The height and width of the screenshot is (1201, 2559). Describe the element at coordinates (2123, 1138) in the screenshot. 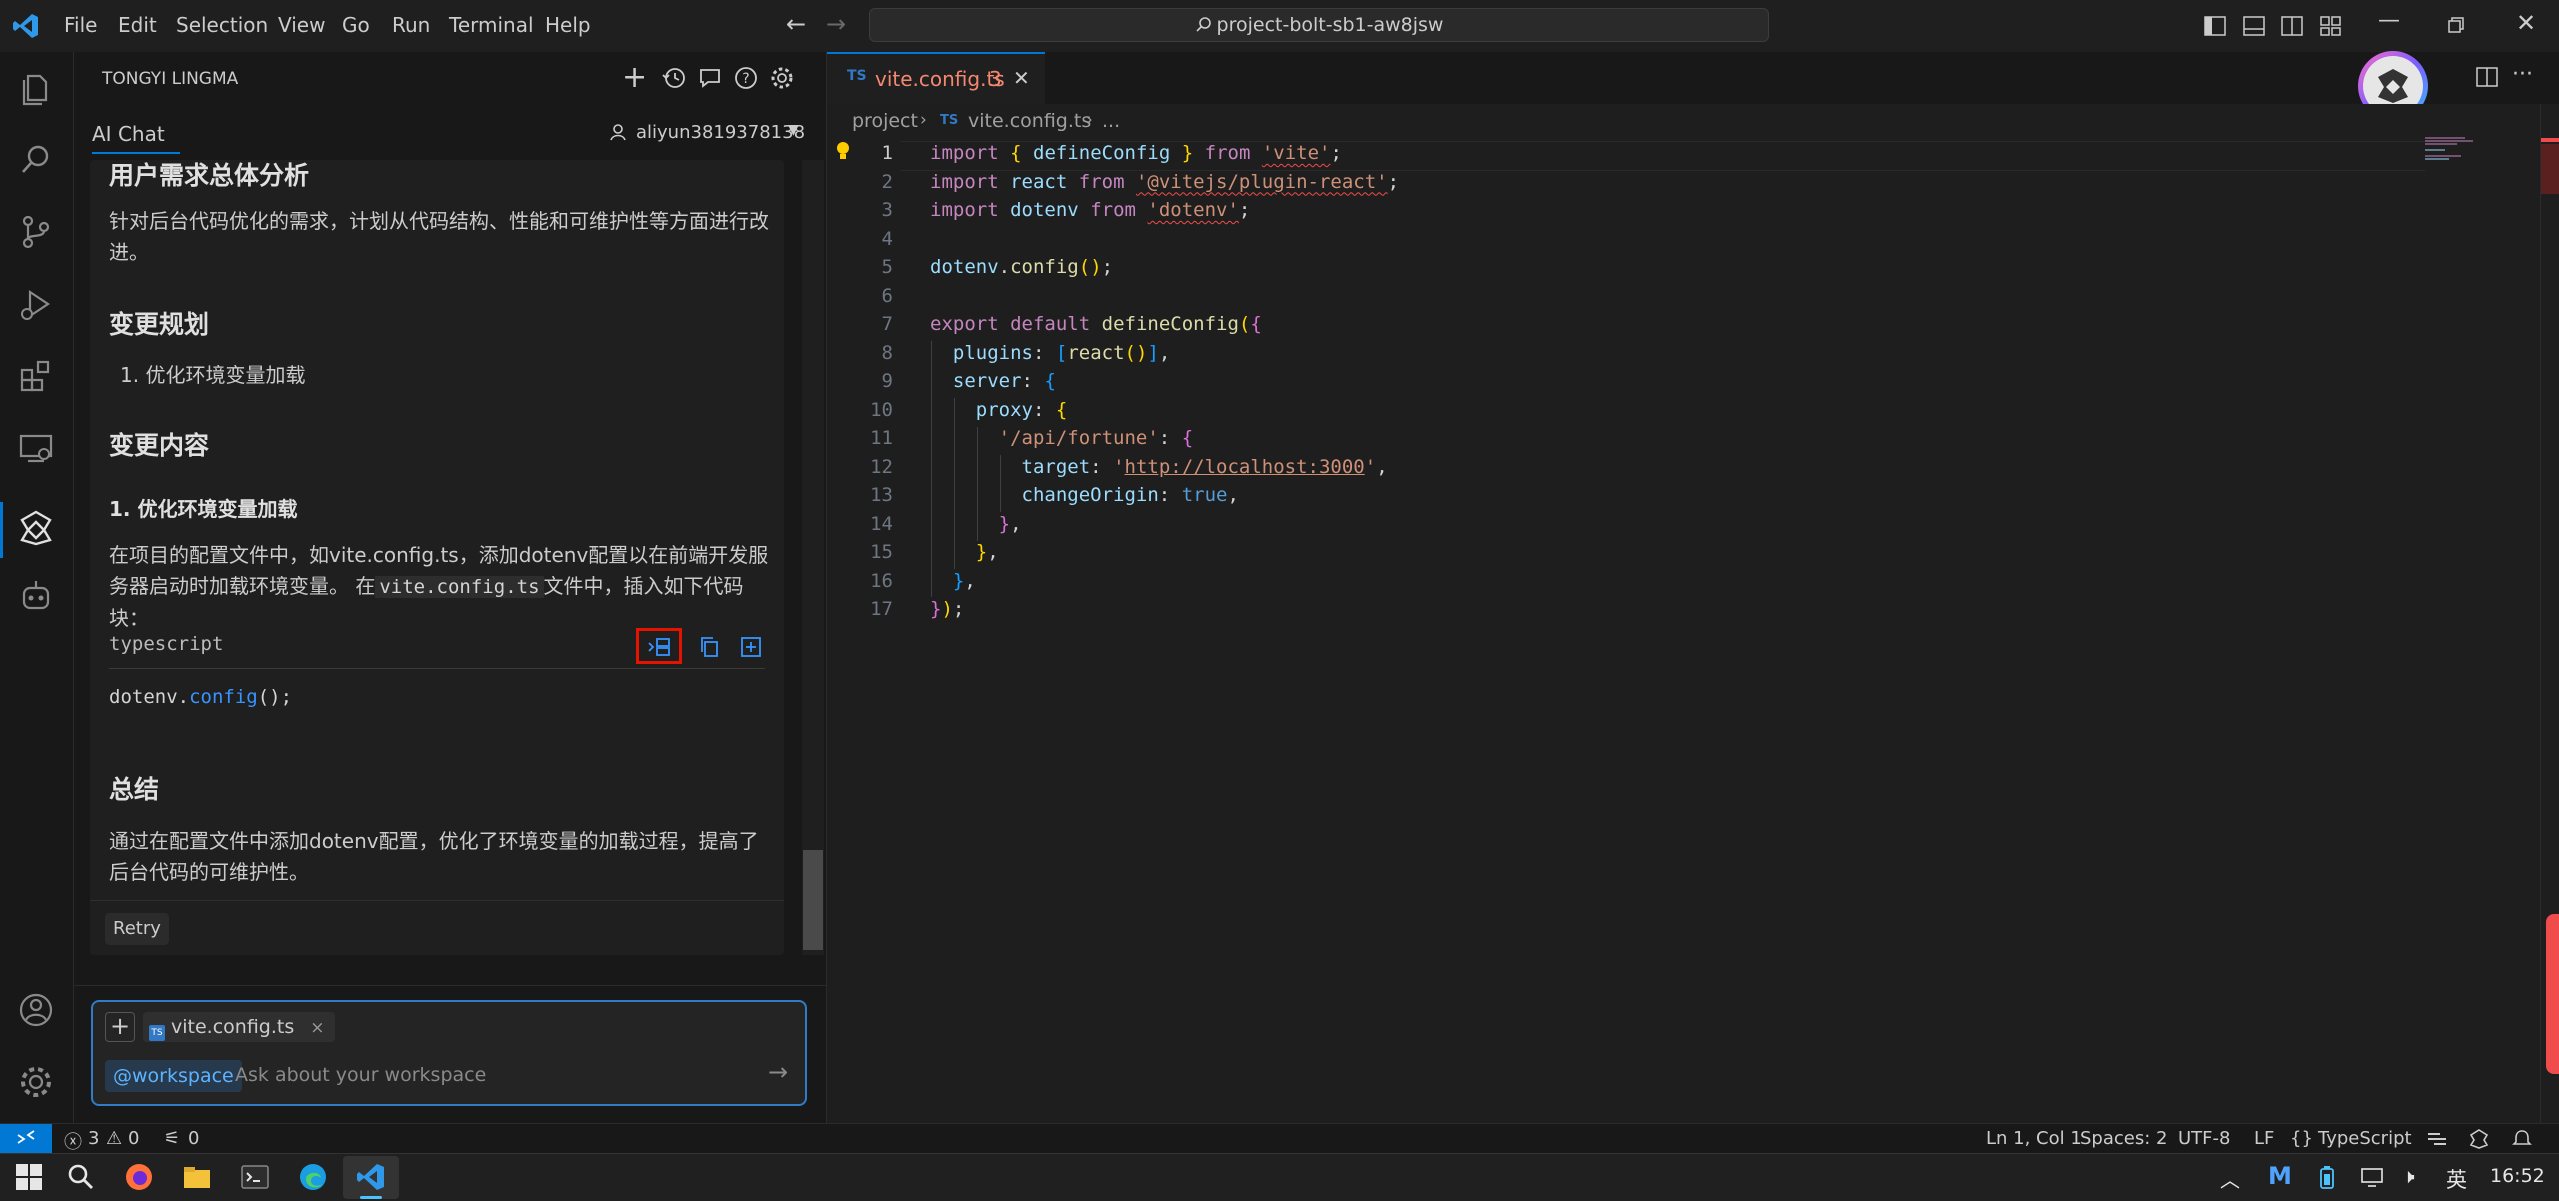

I see `indentation: Spaces: 2` at that location.